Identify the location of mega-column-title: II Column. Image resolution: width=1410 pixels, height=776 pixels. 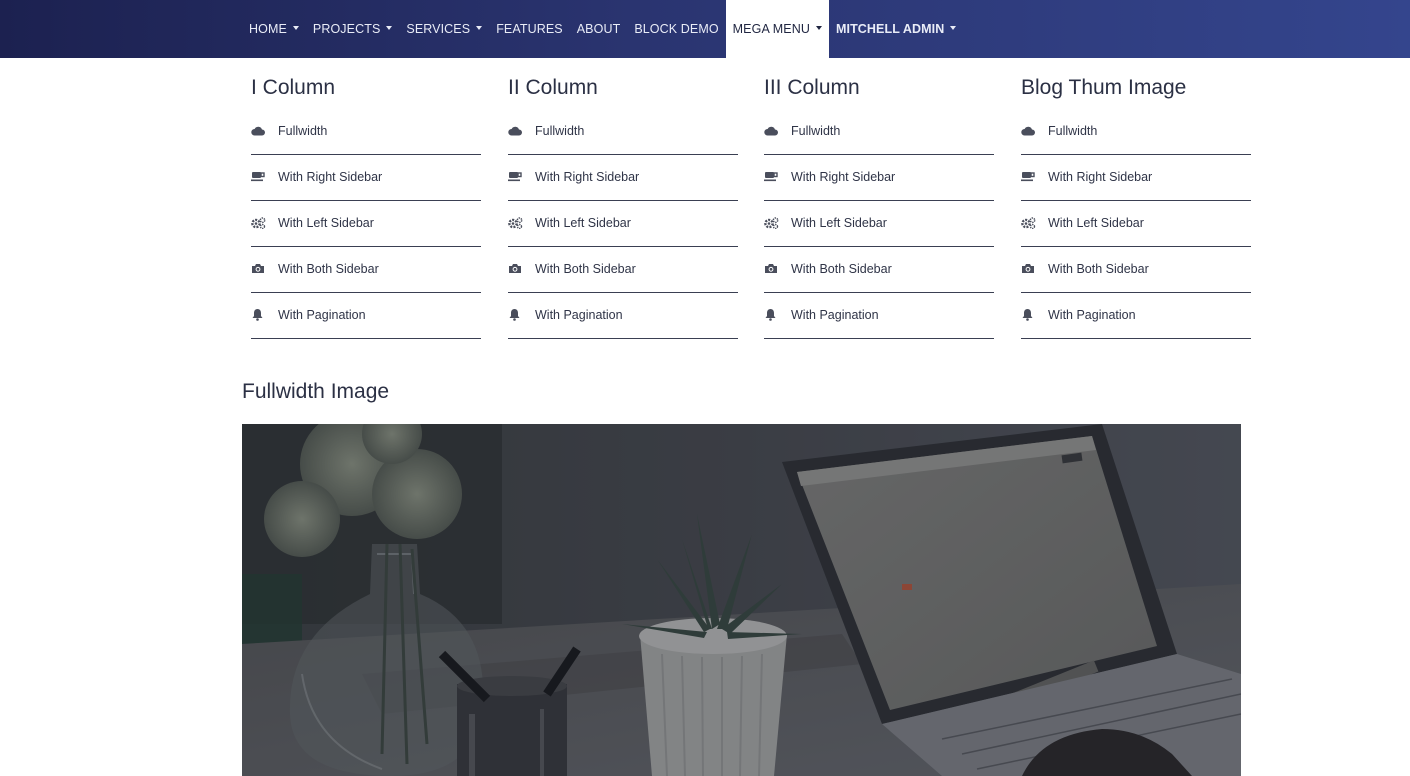
(553, 87).